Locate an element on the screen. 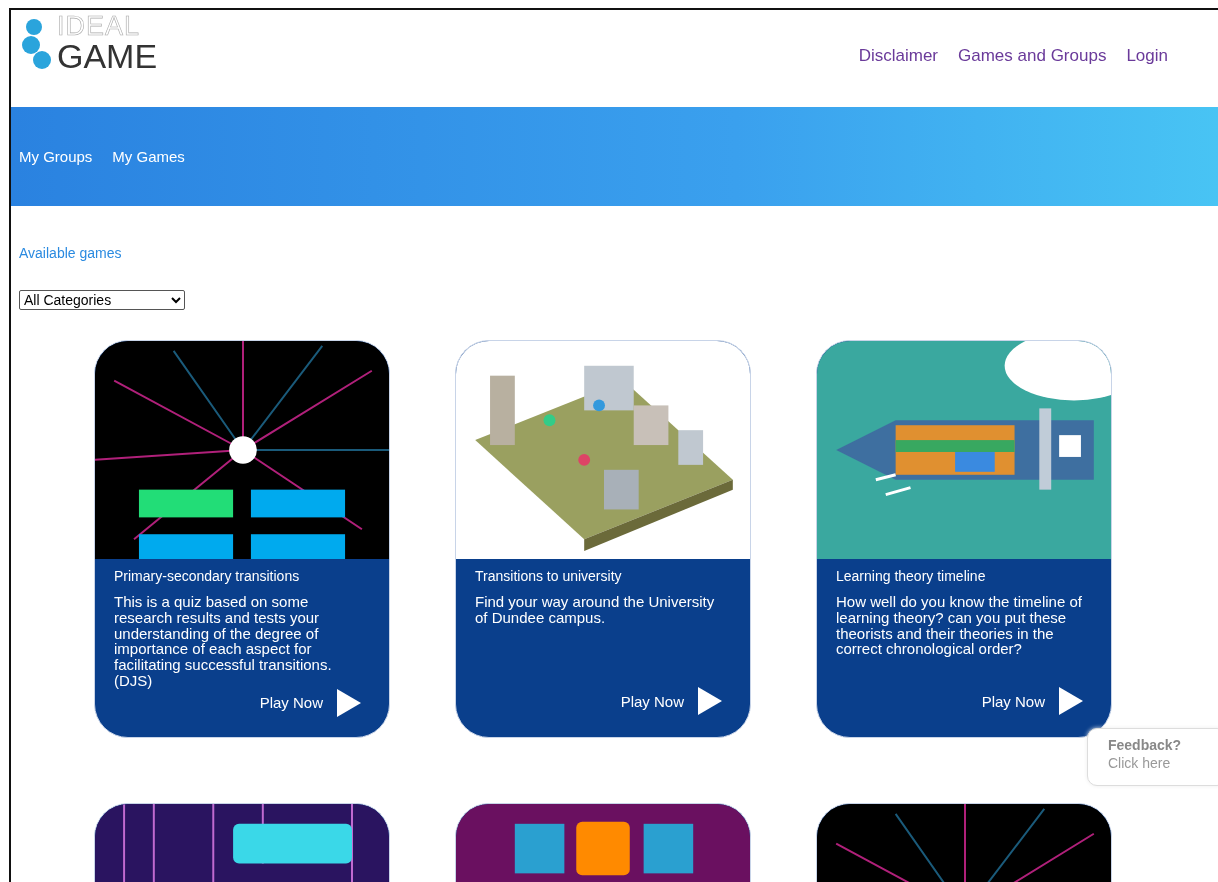 The image size is (1218, 882). feedback-title: Feedback? is located at coordinates (1145, 745).